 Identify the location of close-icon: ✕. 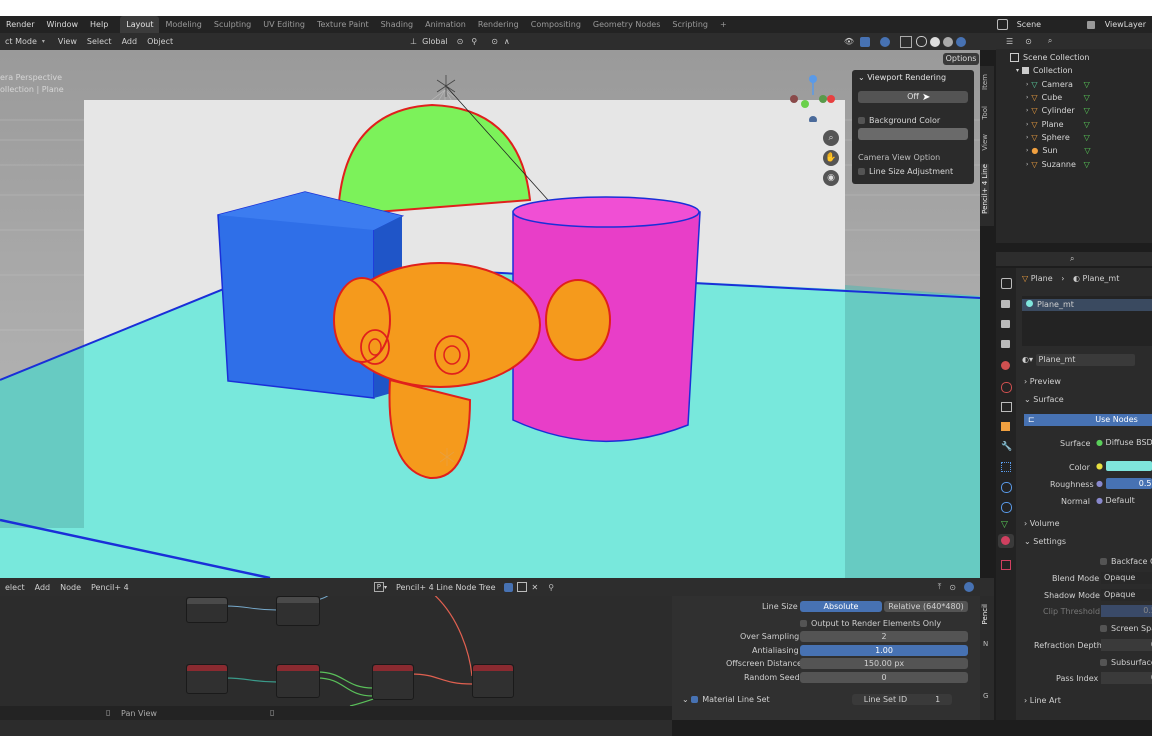
(535, 587).